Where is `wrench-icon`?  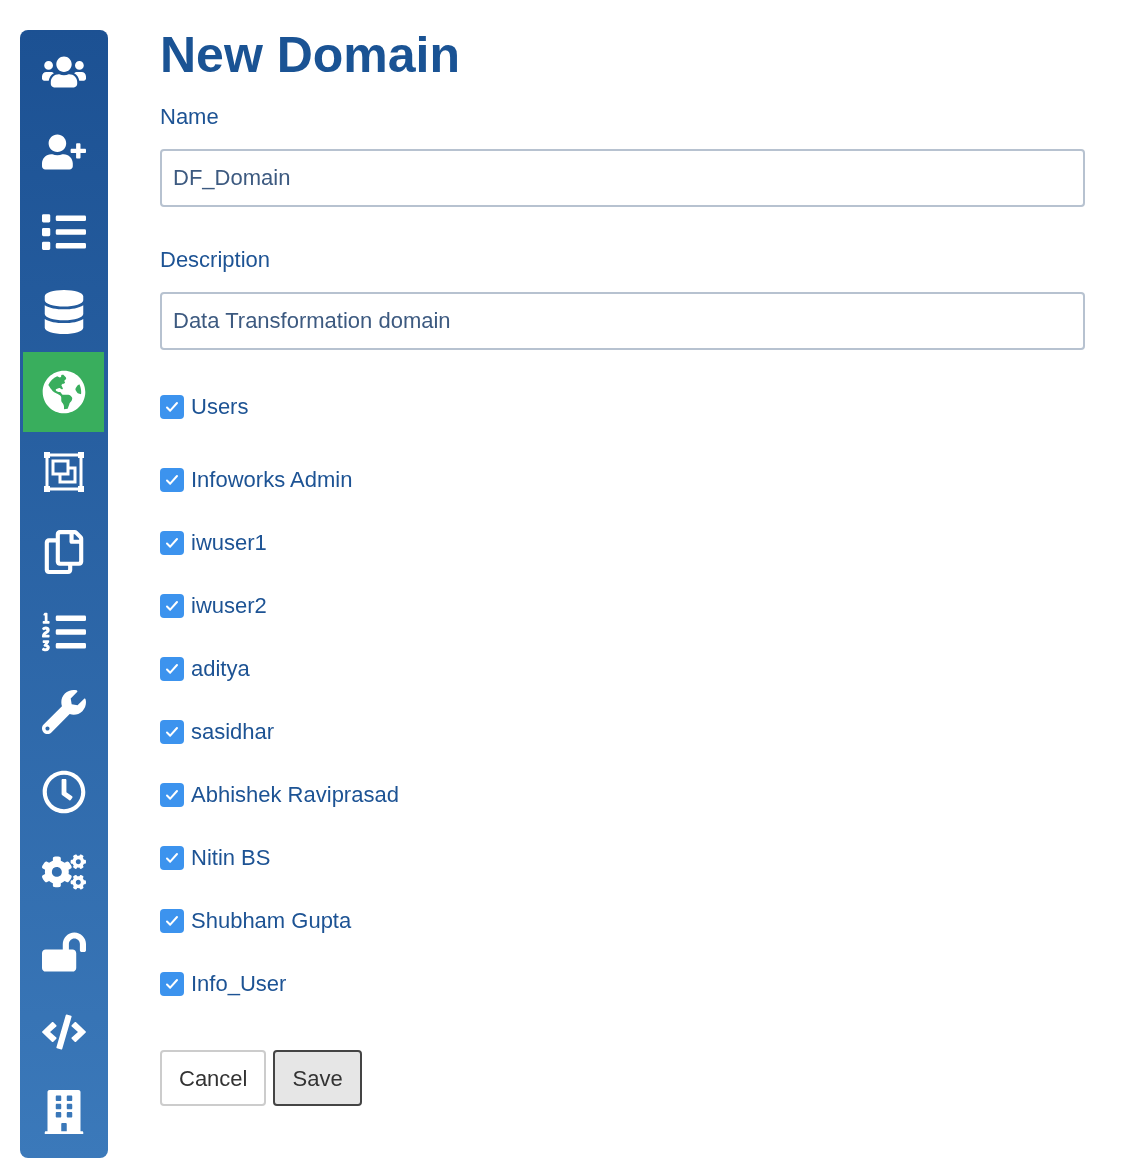
wrench-icon is located at coordinates (63, 712).